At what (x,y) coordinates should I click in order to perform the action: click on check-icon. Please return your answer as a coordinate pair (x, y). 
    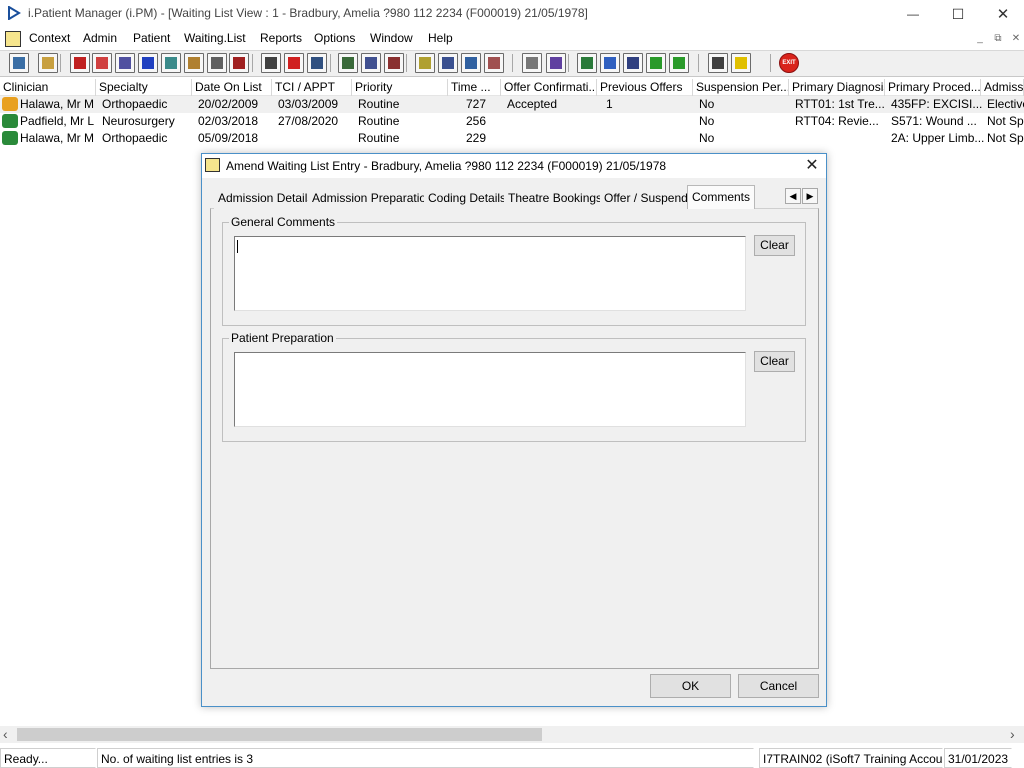
    Looking at the image, I should click on (633, 63).